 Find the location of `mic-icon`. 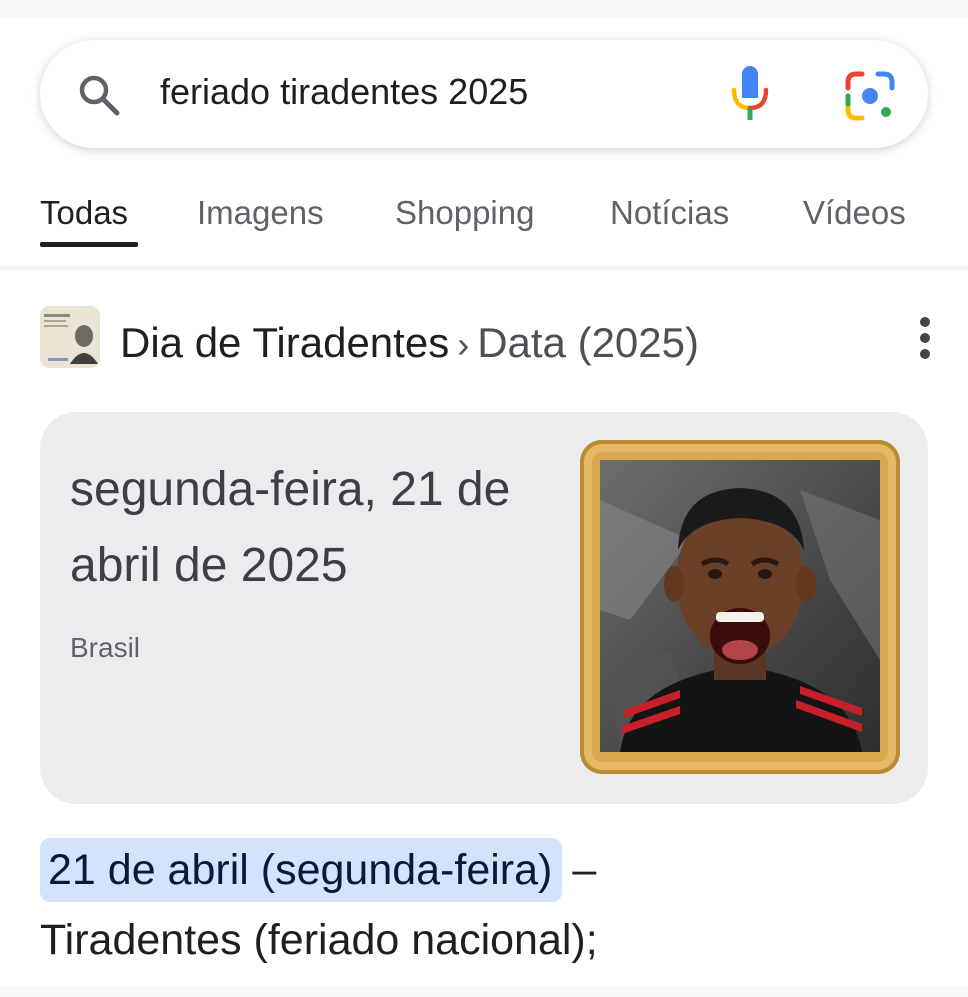

mic-icon is located at coordinates (750, 94).